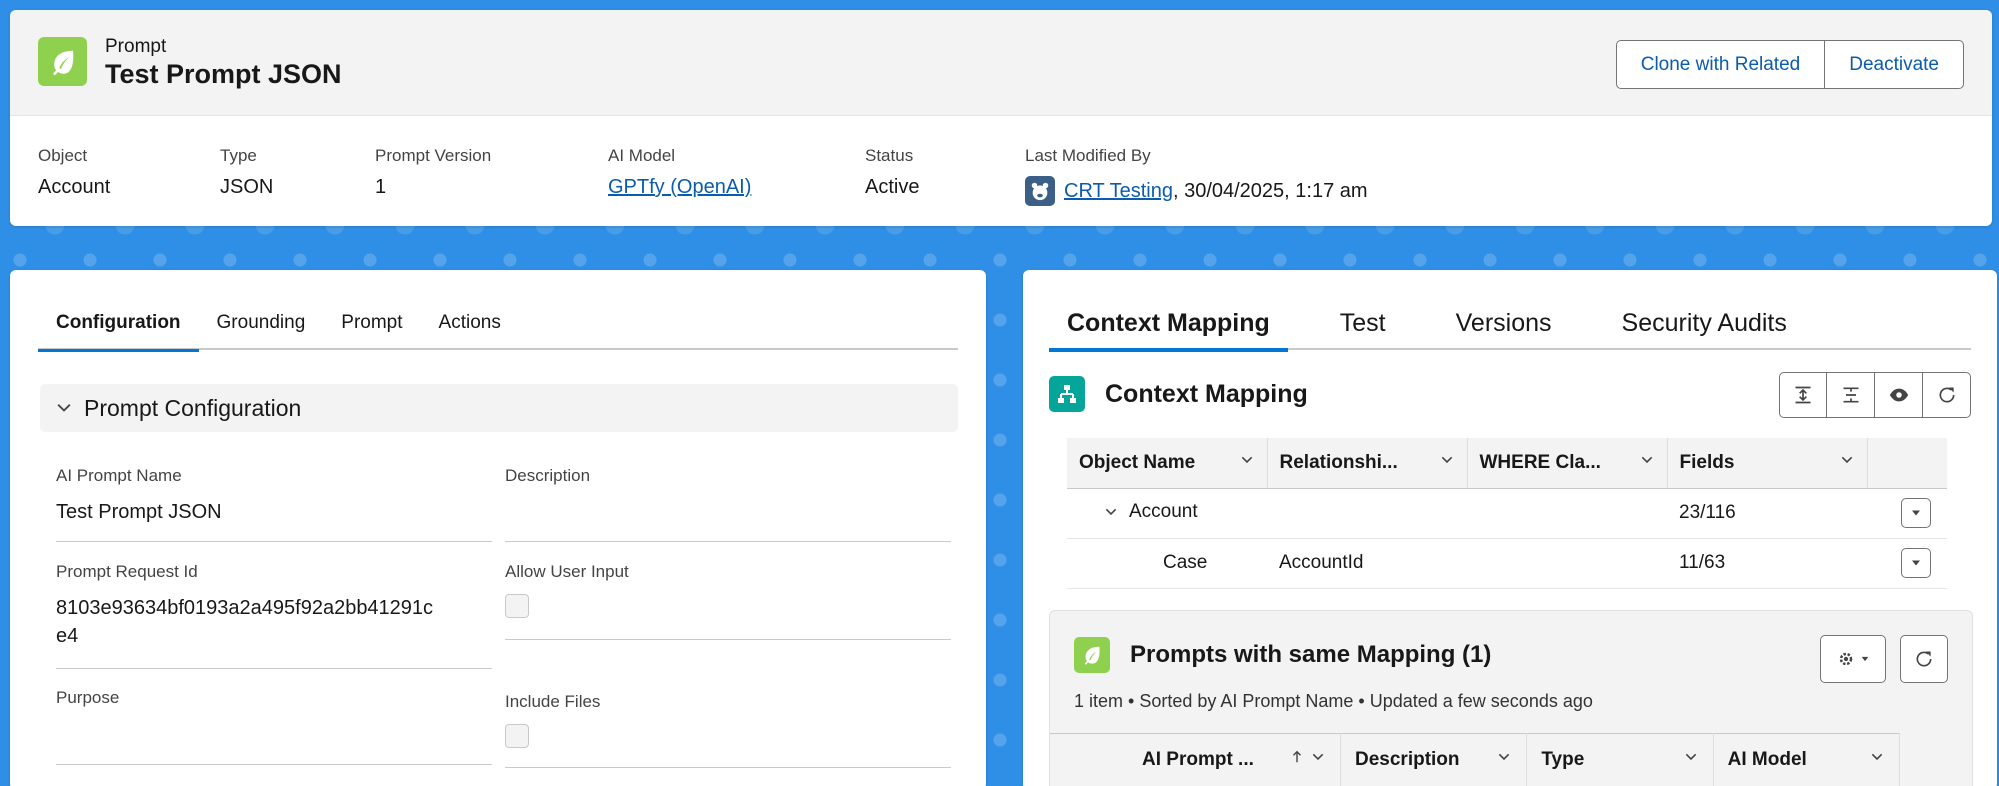 The image size is (1999, 786). Describe the element at coordinates (433, 155) in the screenshot. I see `highlight-label: Prompt Version` at that location.